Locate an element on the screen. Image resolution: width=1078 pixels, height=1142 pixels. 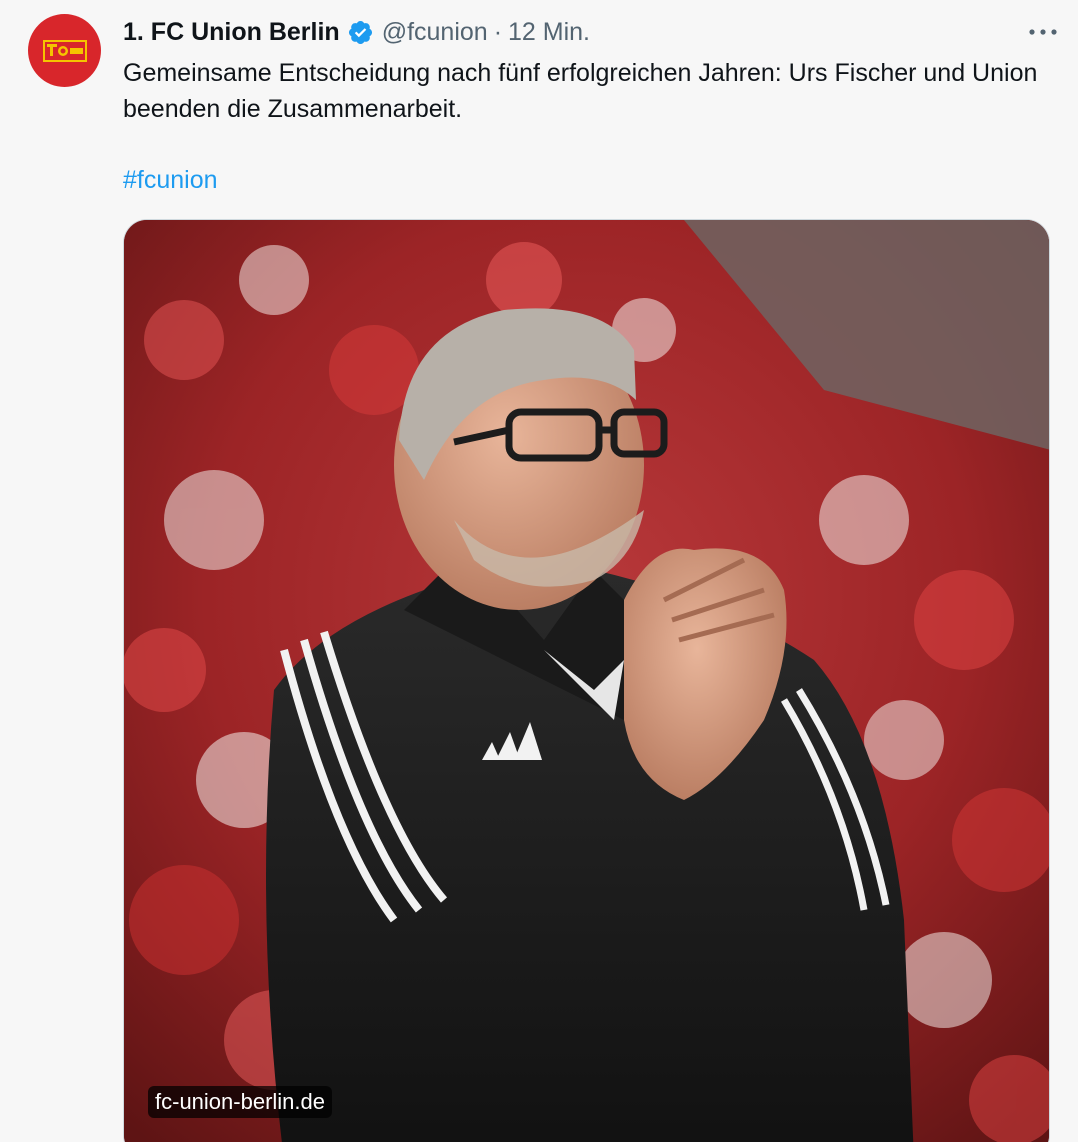
more-options-icon is located at coordinates (1043, 32).